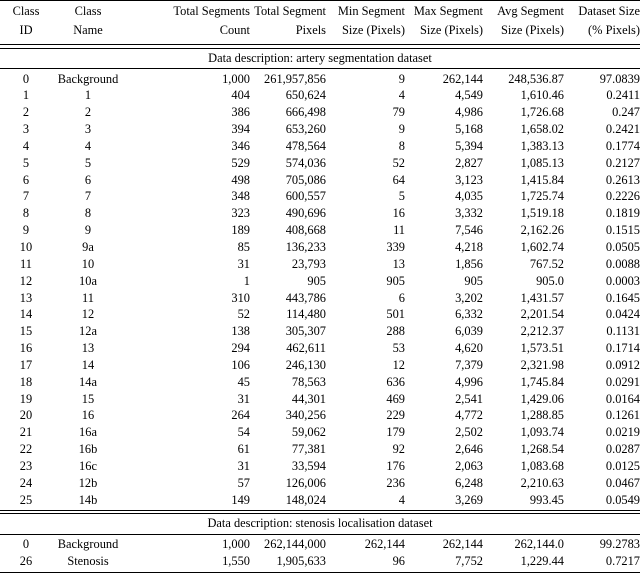 The width and height of the screenshot is (640, 573). What do you see at coordinates (26, 465) in the screenshot?
I see `cell-class_id: 23` at bounding box center [26, 465].